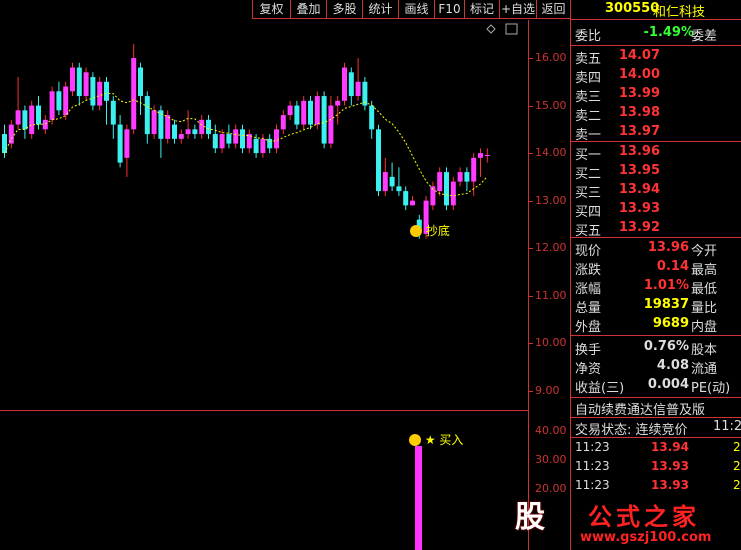 This screenshot has height=550, width=741. What do you see at coordinates (657, 325) in the screenshot?
I see `stat-row: 外盘 9689 内盘` at bounding box center [657, 325].